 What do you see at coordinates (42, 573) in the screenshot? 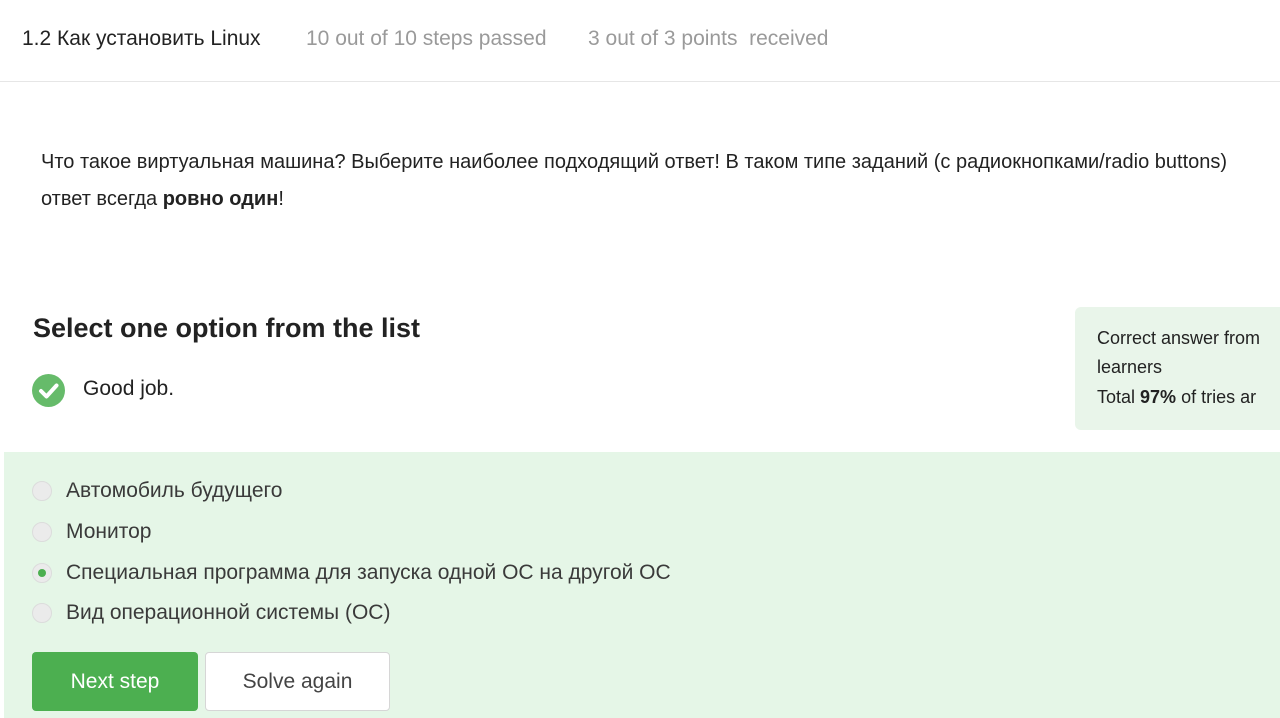
I see `radio-button-selected` at bounding box center [42, 573].